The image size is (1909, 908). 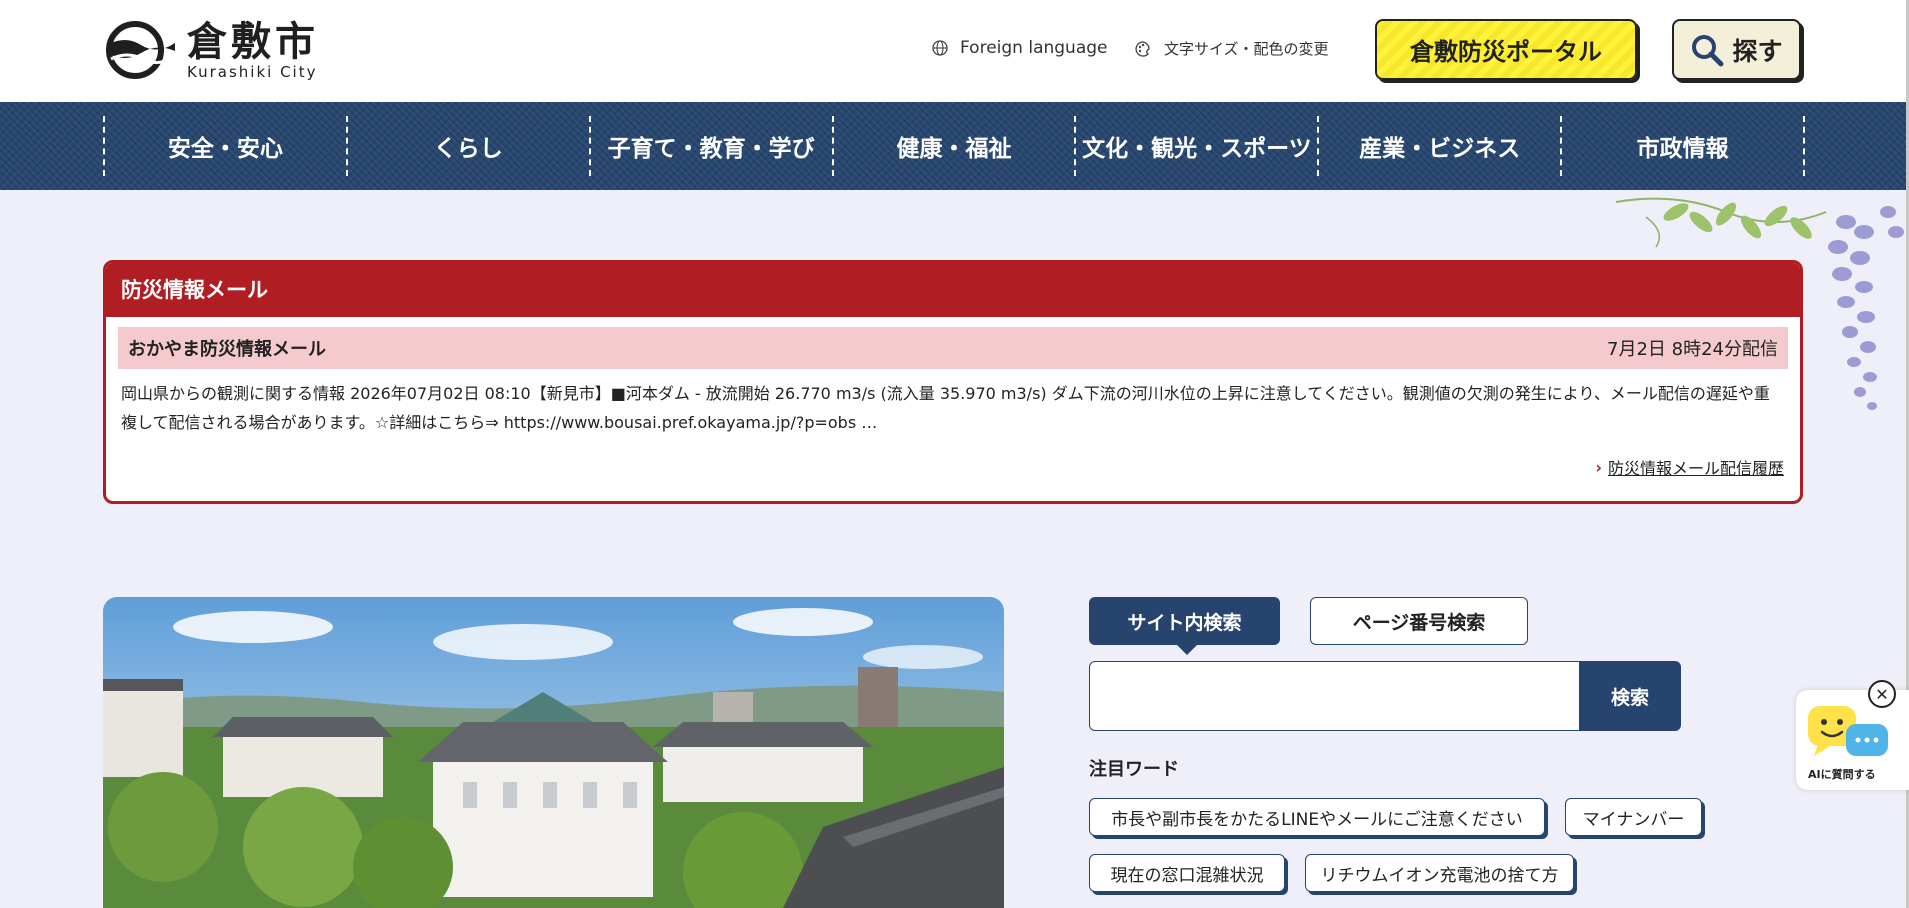 What do you see at coordinates (1708, 50) in the screenshot?
I see `search-icon` at bounding box center [1708, 50].